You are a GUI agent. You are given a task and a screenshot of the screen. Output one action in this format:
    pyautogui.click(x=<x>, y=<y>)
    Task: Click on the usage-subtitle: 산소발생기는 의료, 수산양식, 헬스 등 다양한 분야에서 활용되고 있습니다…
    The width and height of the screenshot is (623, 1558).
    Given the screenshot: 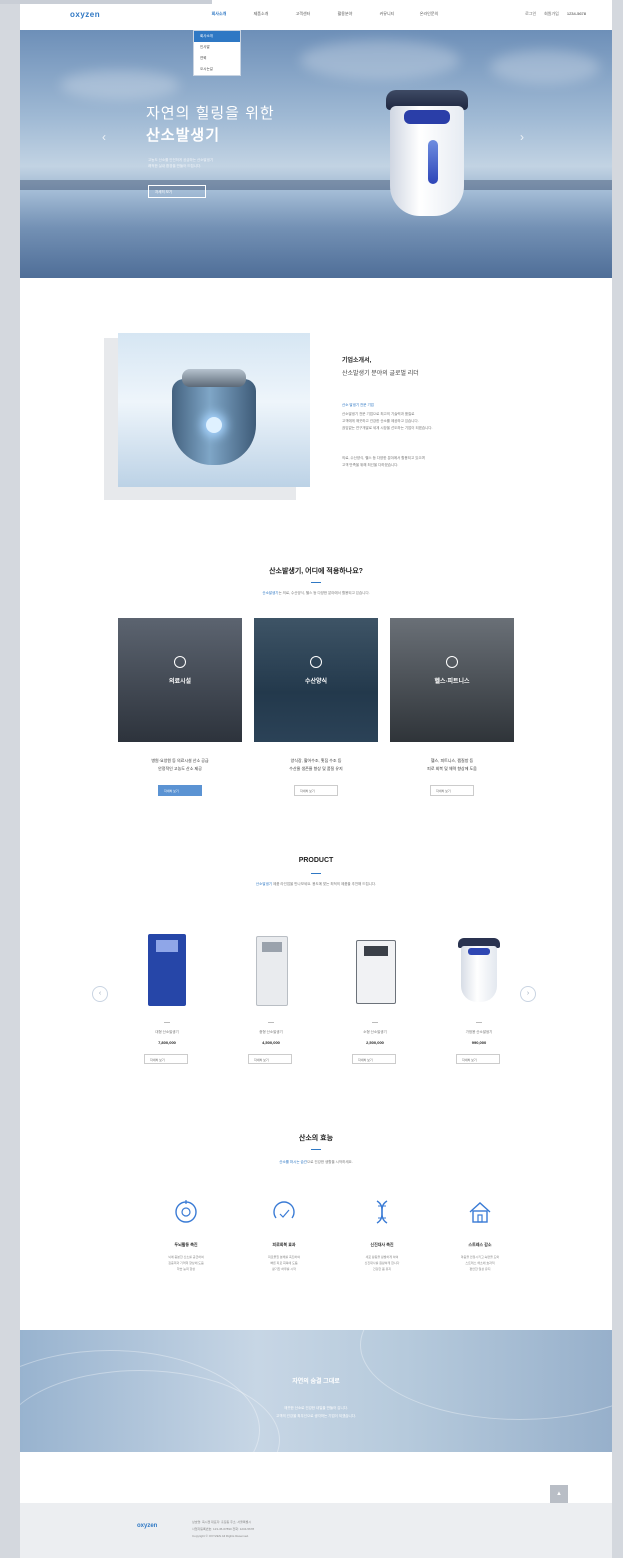 What is the action you would take?
    pyautogui.click(x=316, y=593)
    